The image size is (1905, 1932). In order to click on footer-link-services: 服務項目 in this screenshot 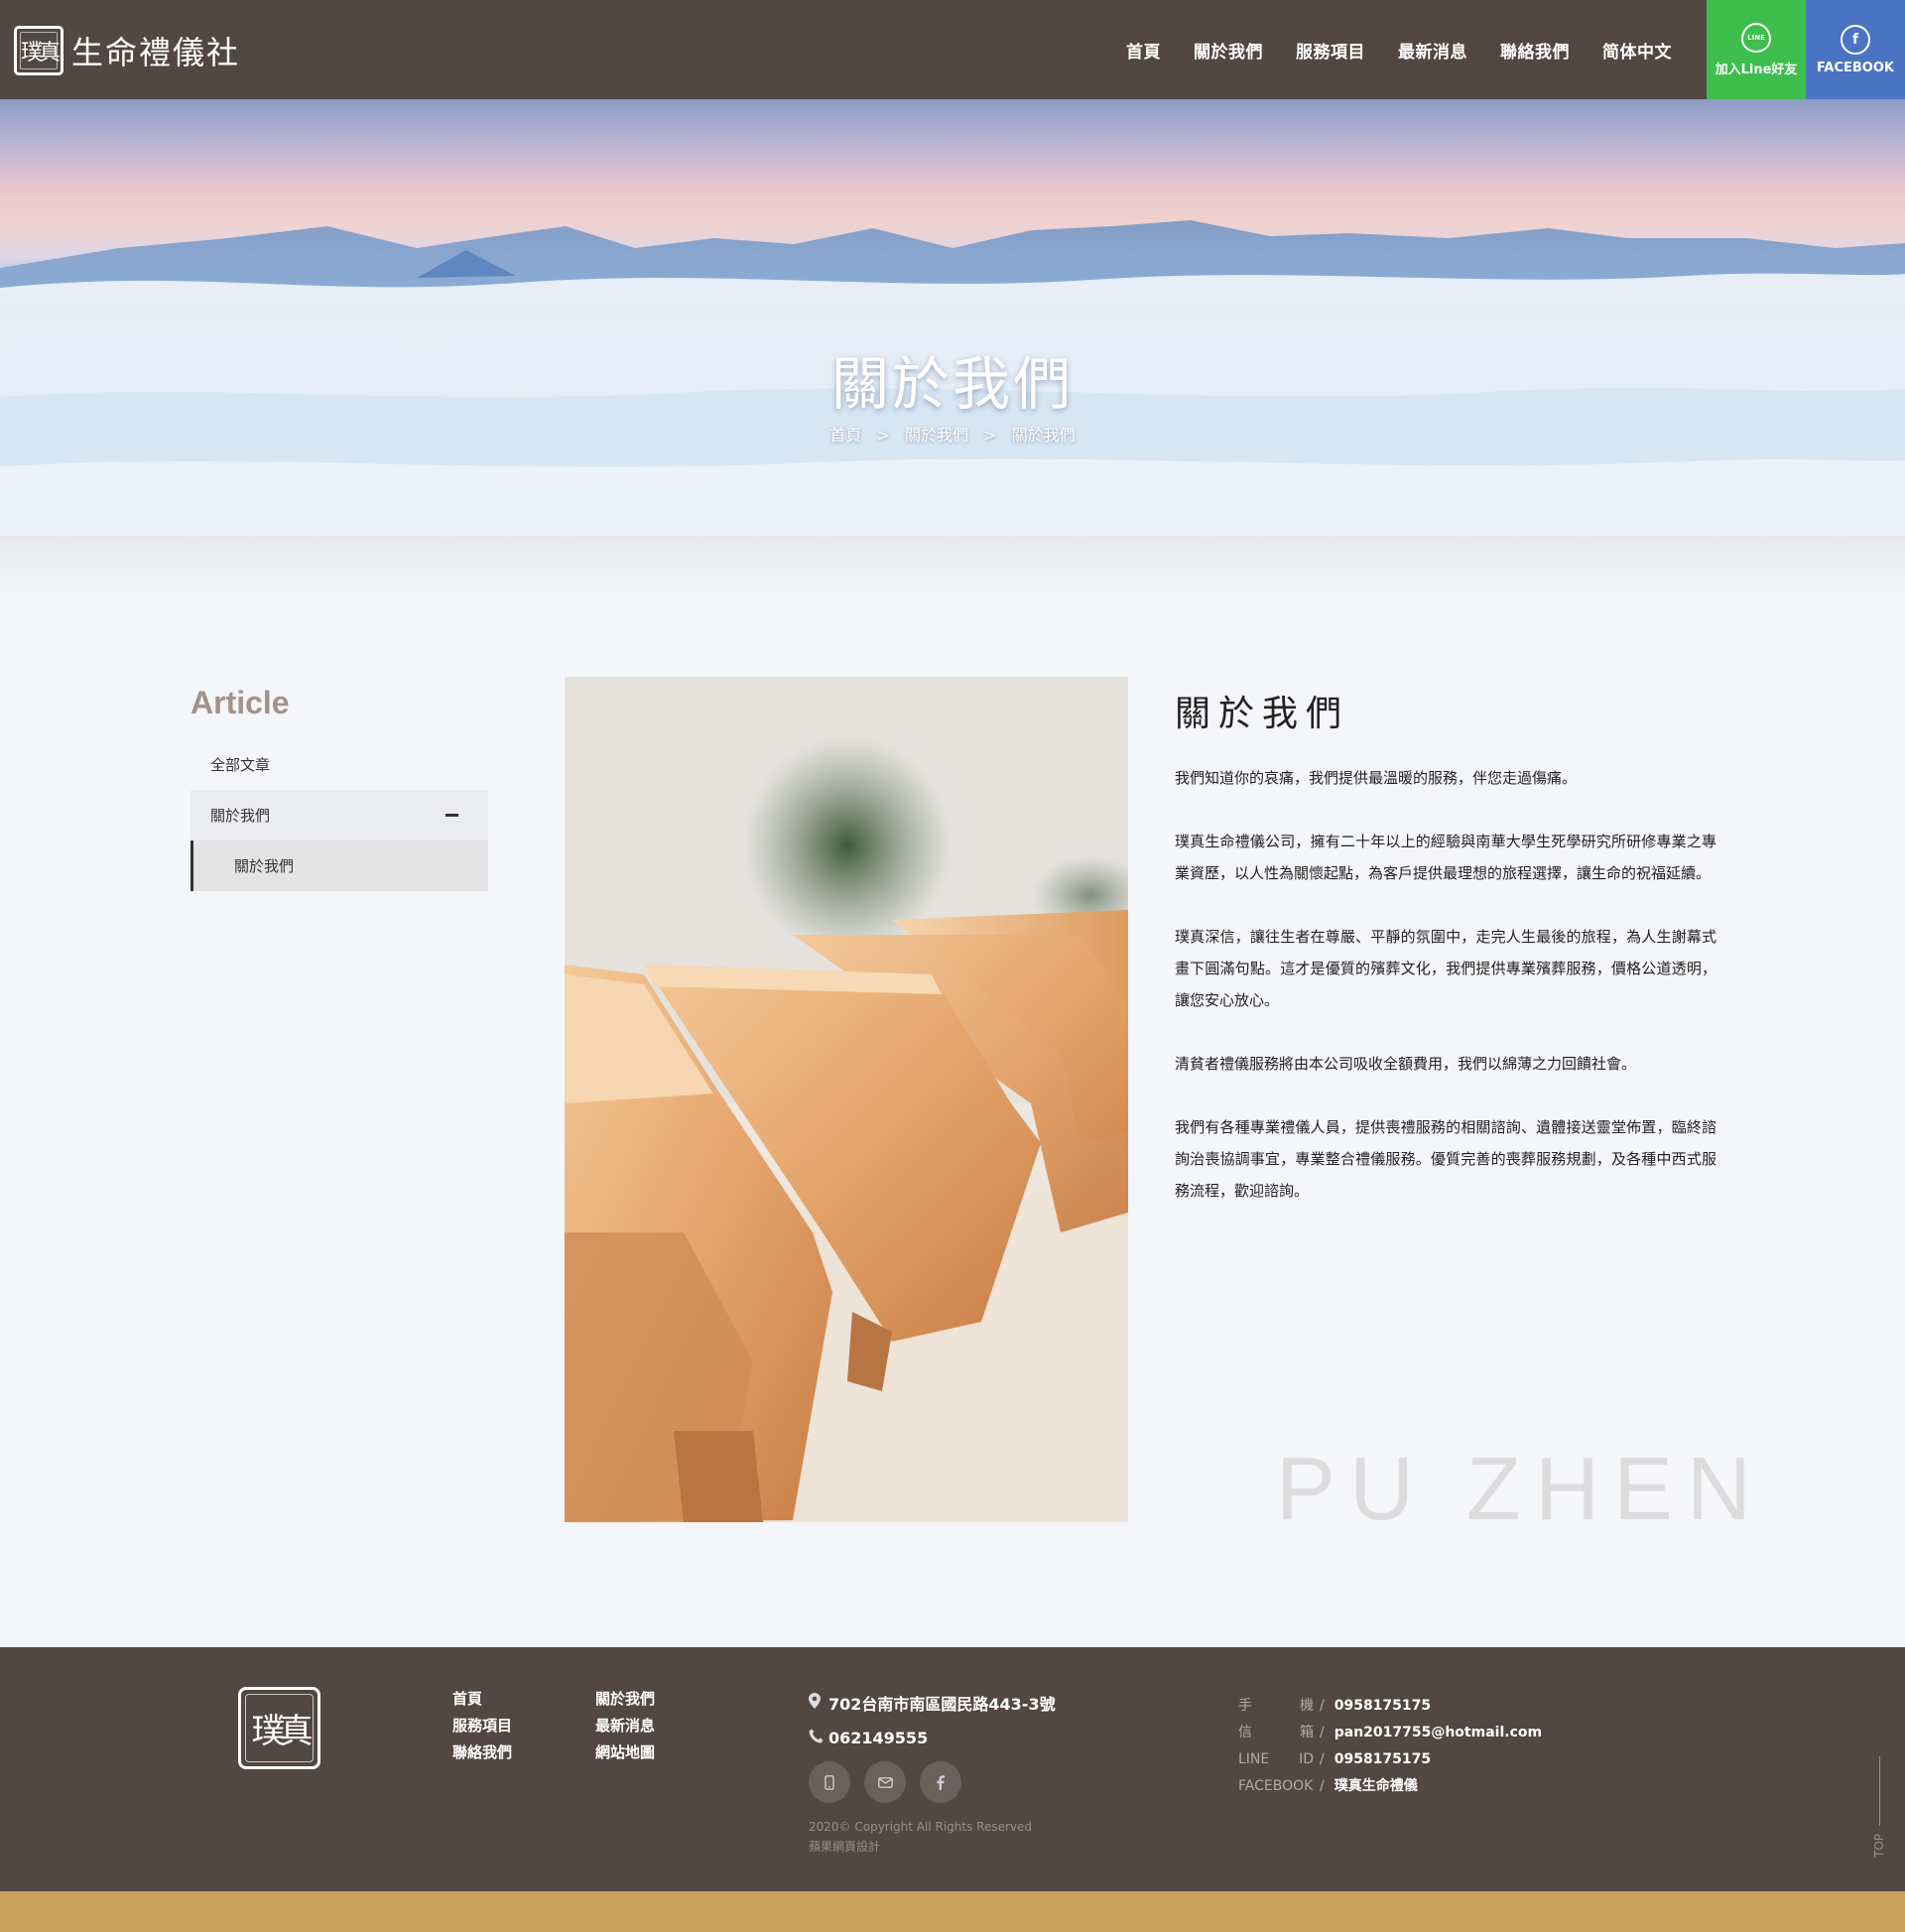, I will do `click(523, 1727)`.